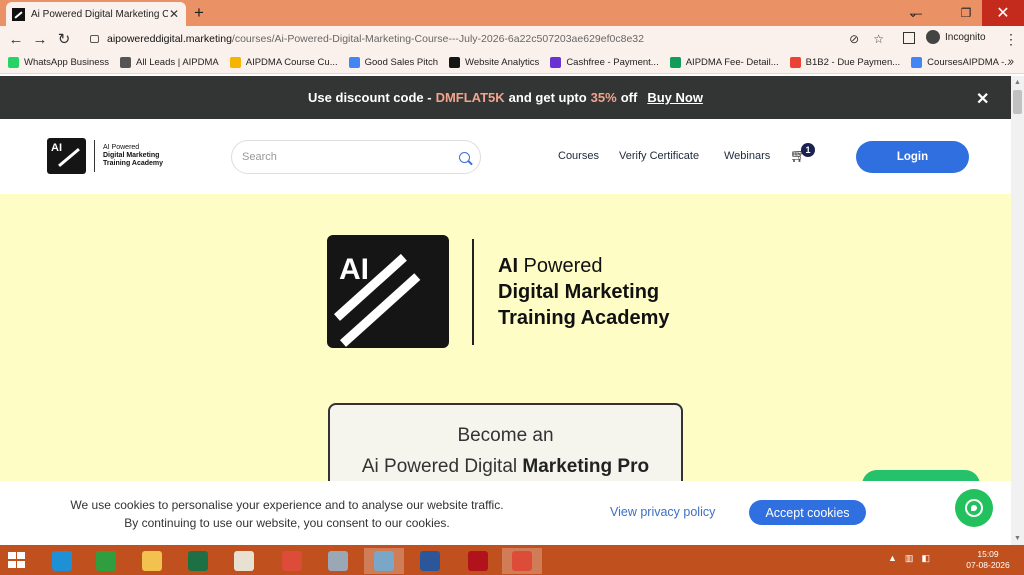 This screenshot has width=1024, height=575. I want to click on bookmark-label: WhatsApp Business, so click(67, 62).